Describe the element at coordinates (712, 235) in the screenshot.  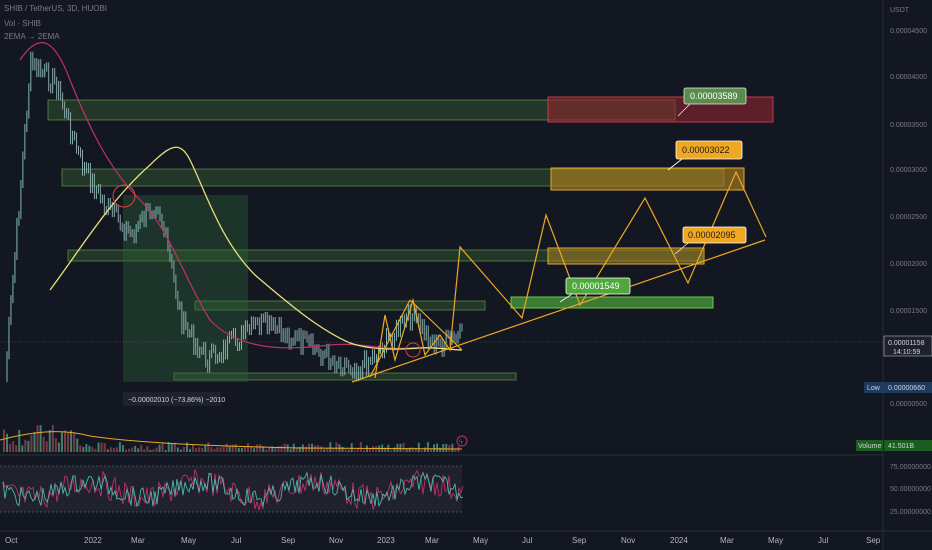
I see `target-tag-2-text: 0.00002095` at that location.